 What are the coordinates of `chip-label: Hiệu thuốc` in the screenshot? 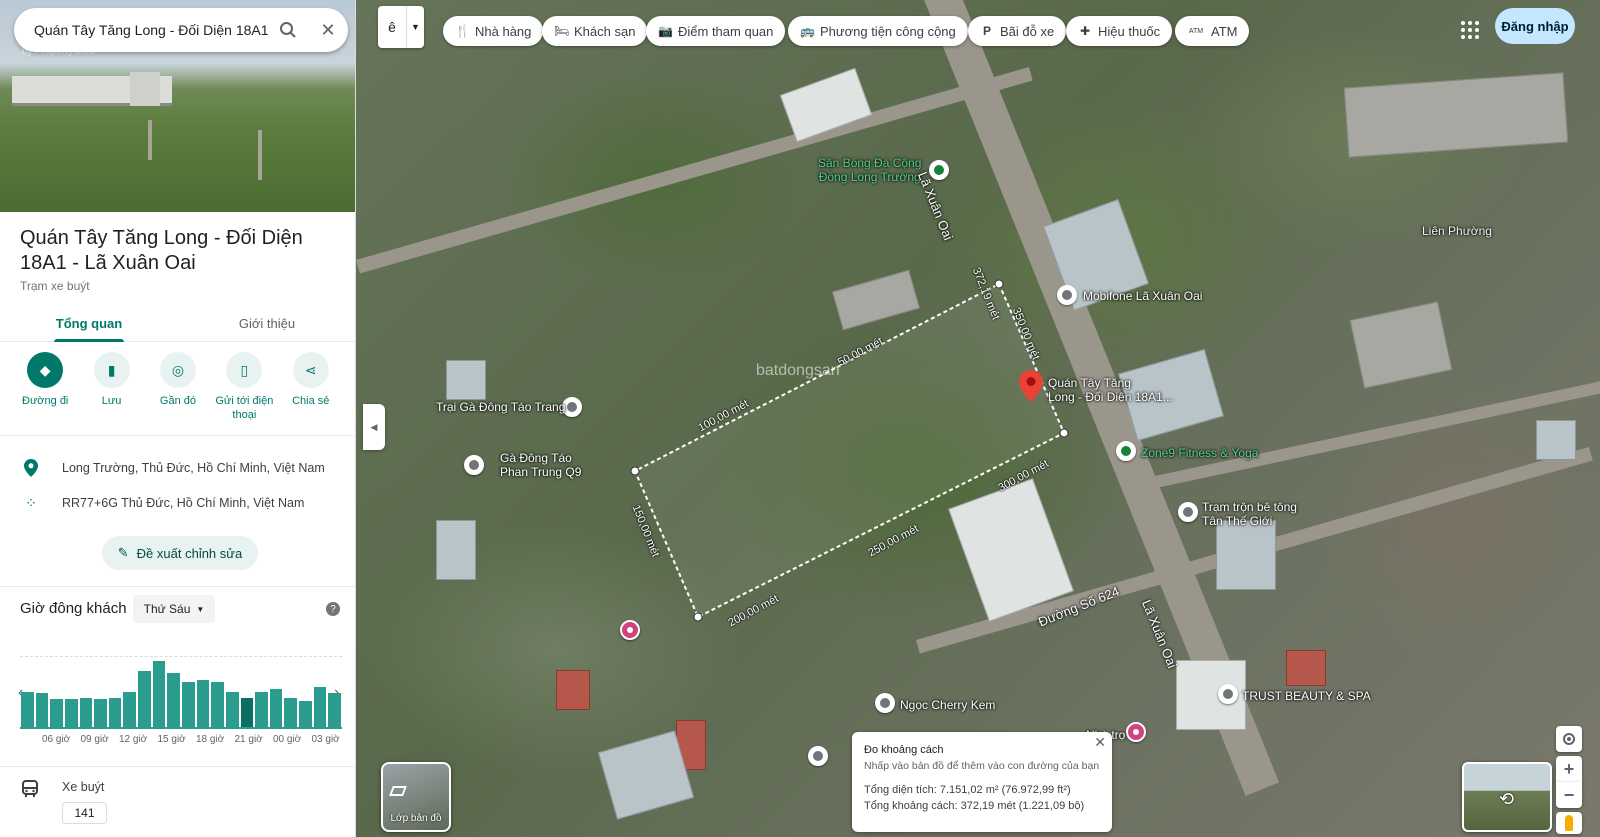 It's located at (1129, 31).